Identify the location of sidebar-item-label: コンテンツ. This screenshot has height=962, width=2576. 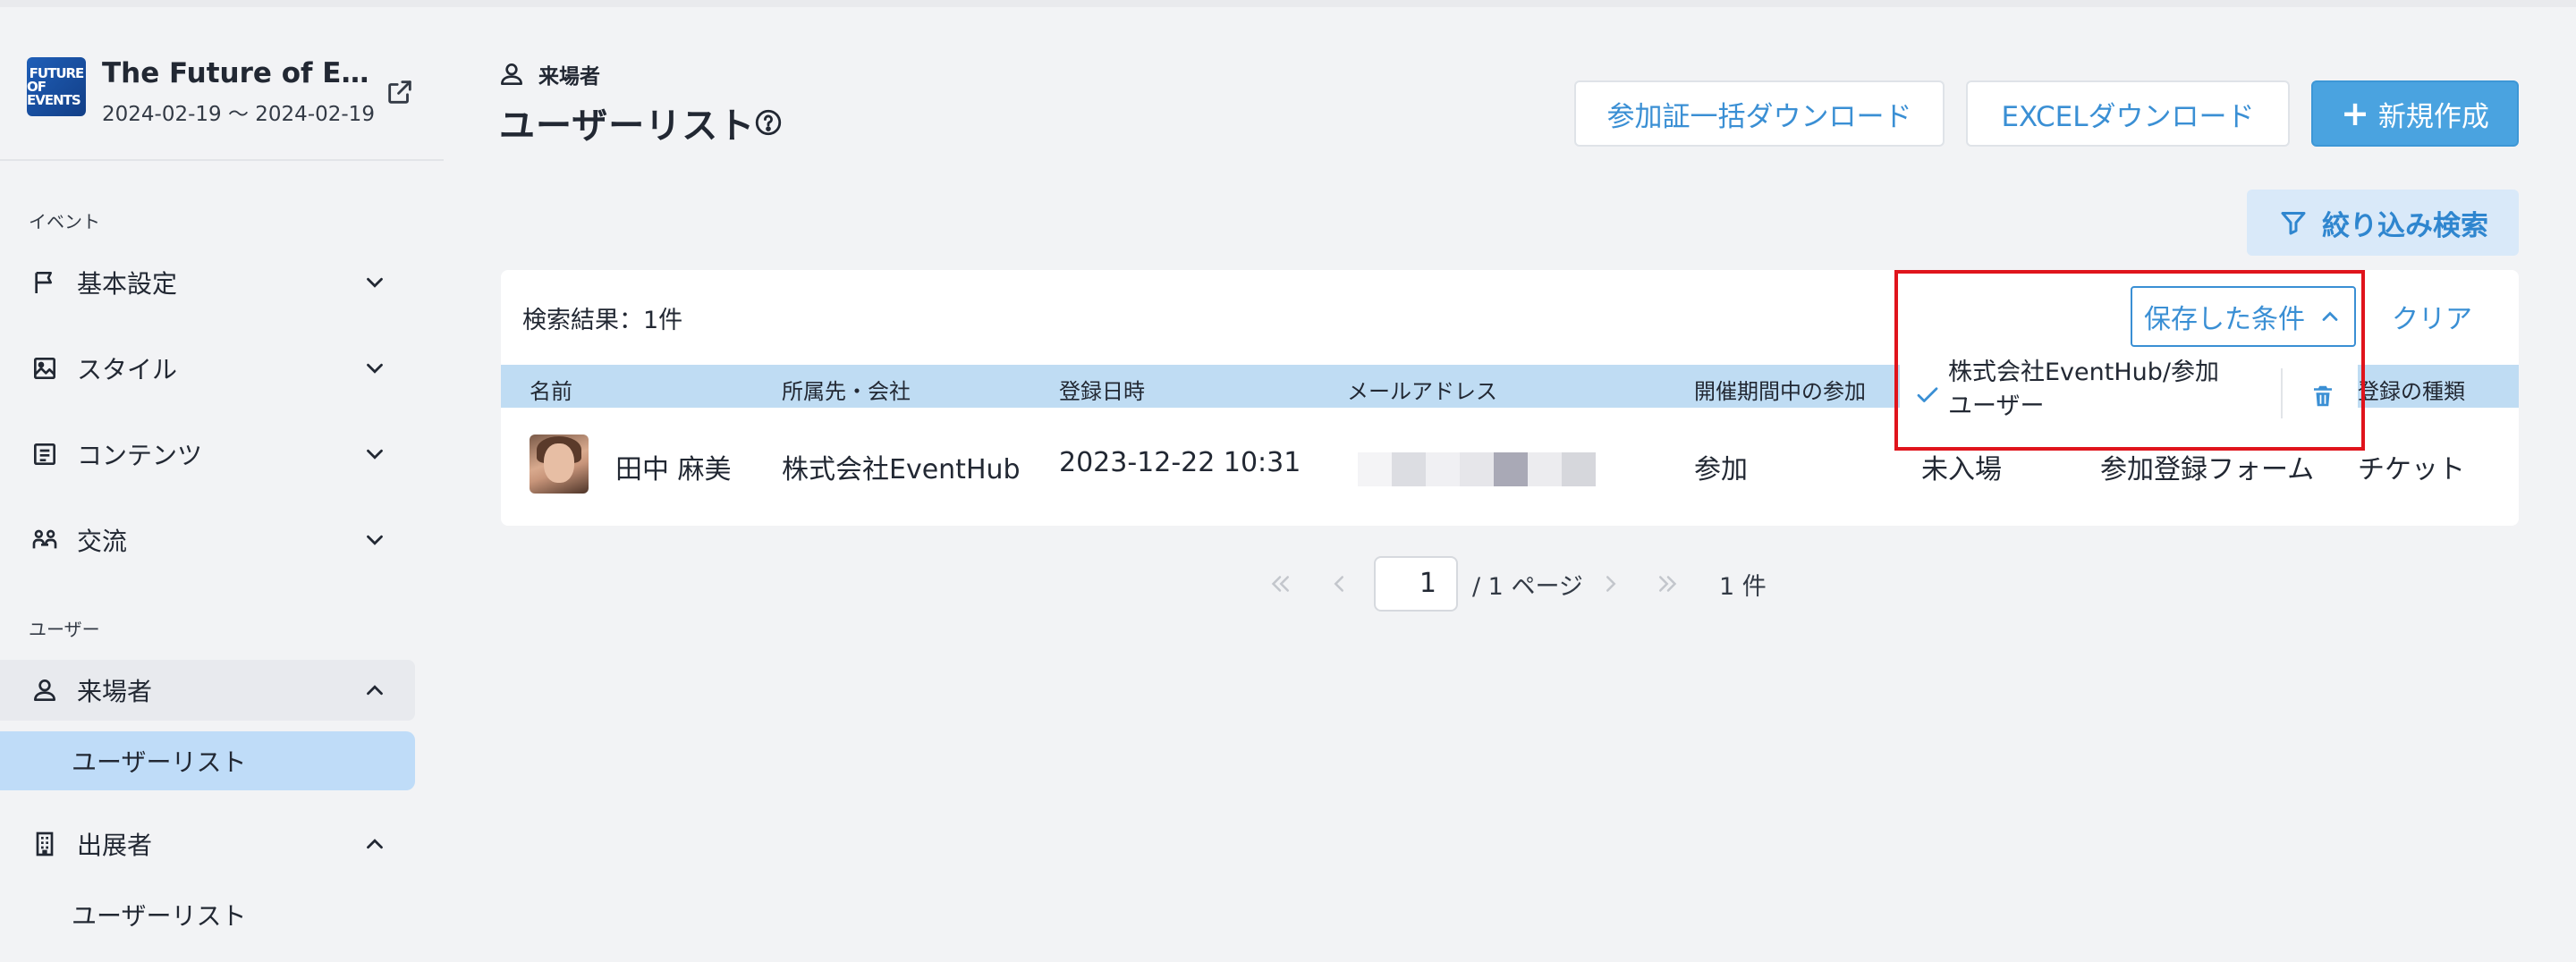
(140, 455).